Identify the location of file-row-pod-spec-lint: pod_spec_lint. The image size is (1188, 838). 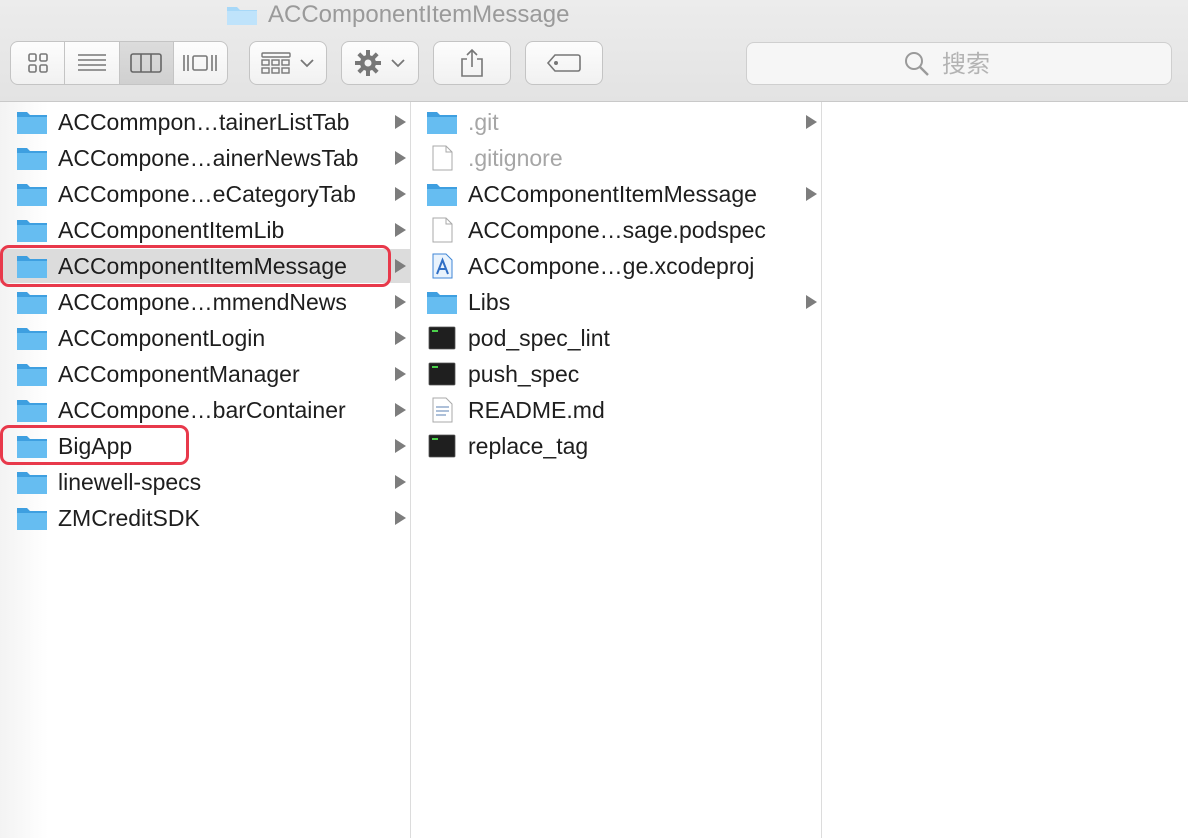
(616, 338).